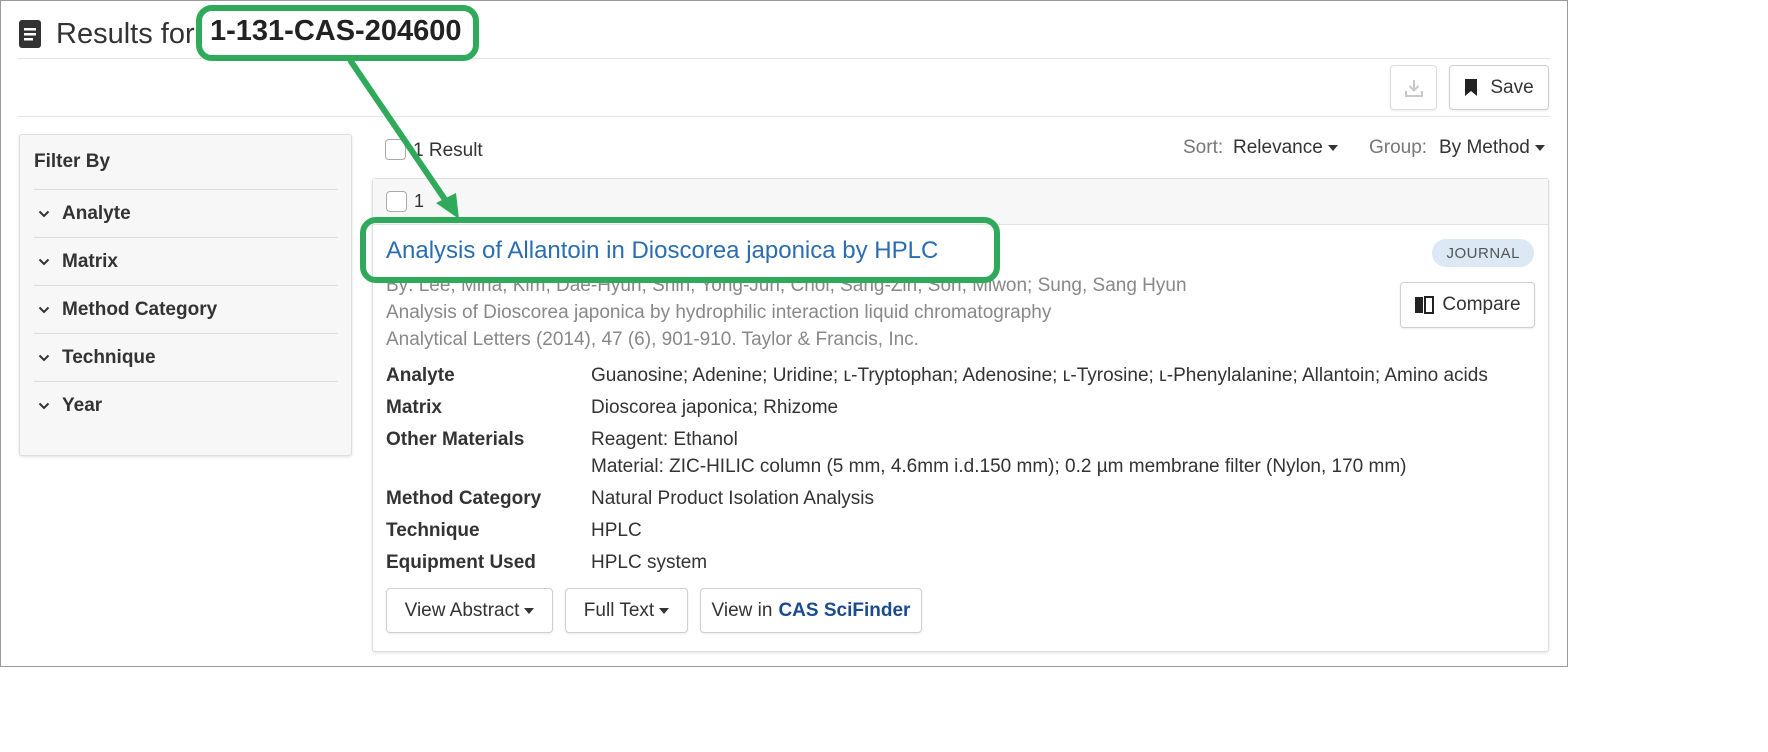  Describe the element at coordinates (680, 250) in the screenshot. I see `title-callout` at that location.